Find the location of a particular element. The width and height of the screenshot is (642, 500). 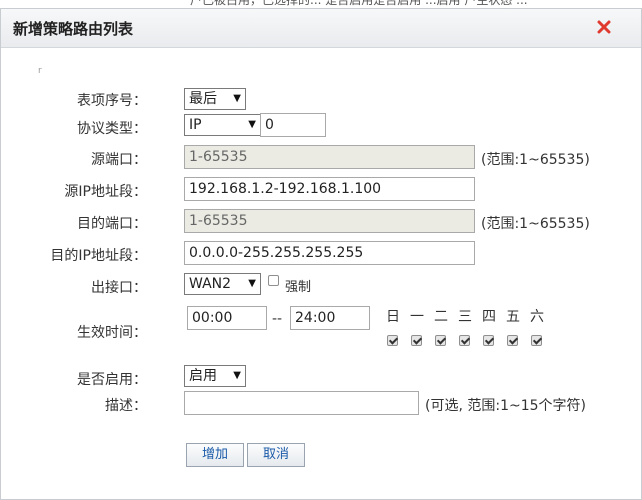

dialog-title: 新增策略路由列表 is located at coordinates (73, 29).